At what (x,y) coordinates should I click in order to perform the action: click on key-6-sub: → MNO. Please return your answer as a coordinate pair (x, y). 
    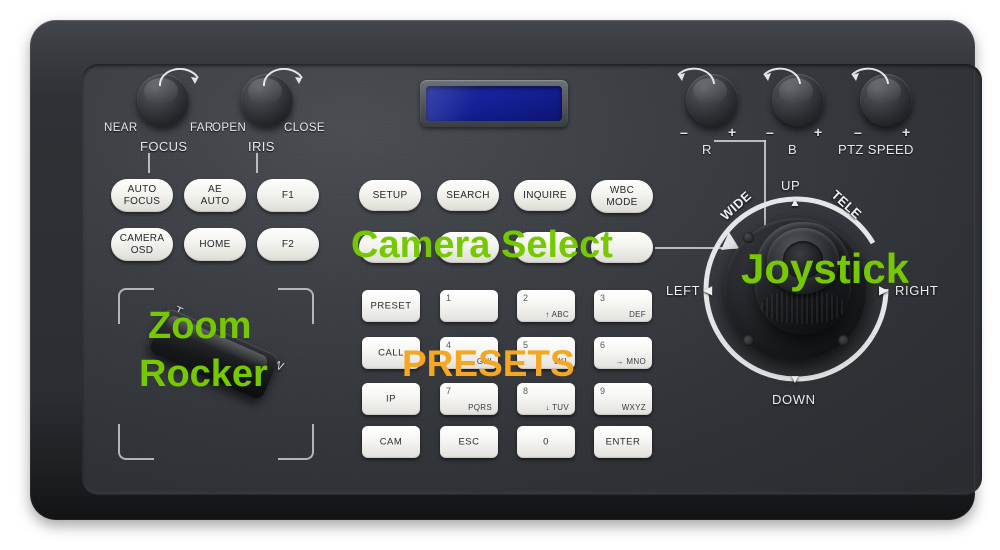
    Looking at the image, I should click on (630, 361).